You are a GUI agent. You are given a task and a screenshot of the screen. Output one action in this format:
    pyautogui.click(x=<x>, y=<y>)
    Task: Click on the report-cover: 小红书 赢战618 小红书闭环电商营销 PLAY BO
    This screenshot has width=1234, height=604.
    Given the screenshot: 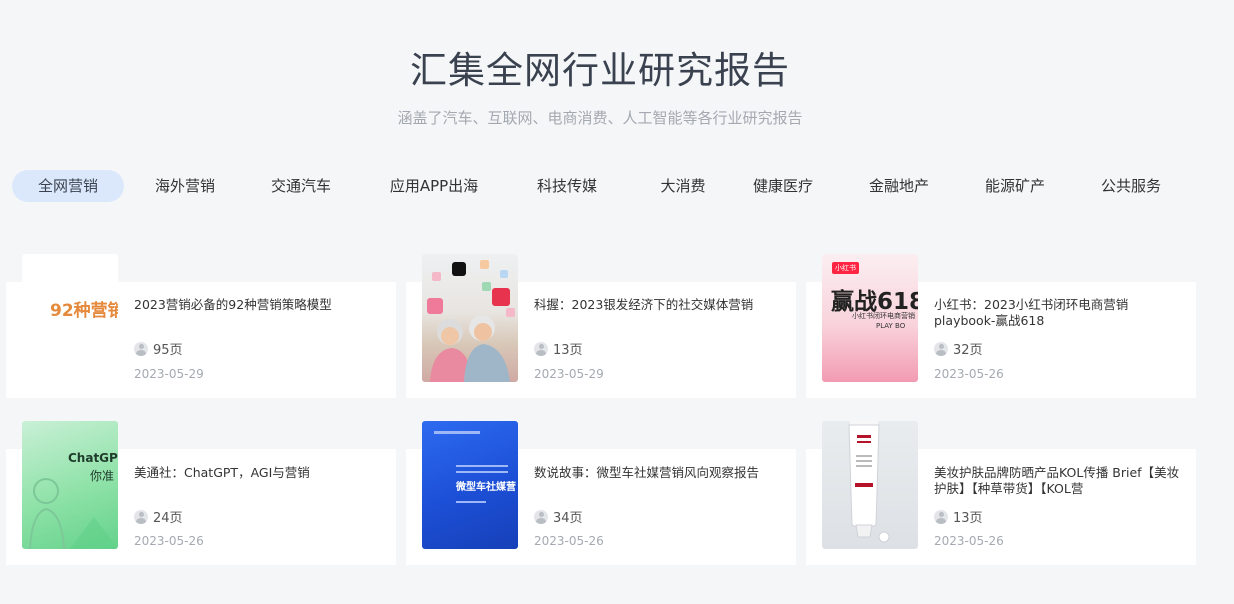 What is the action you would take?
    pyautogui.click(x=870, y=318)
    